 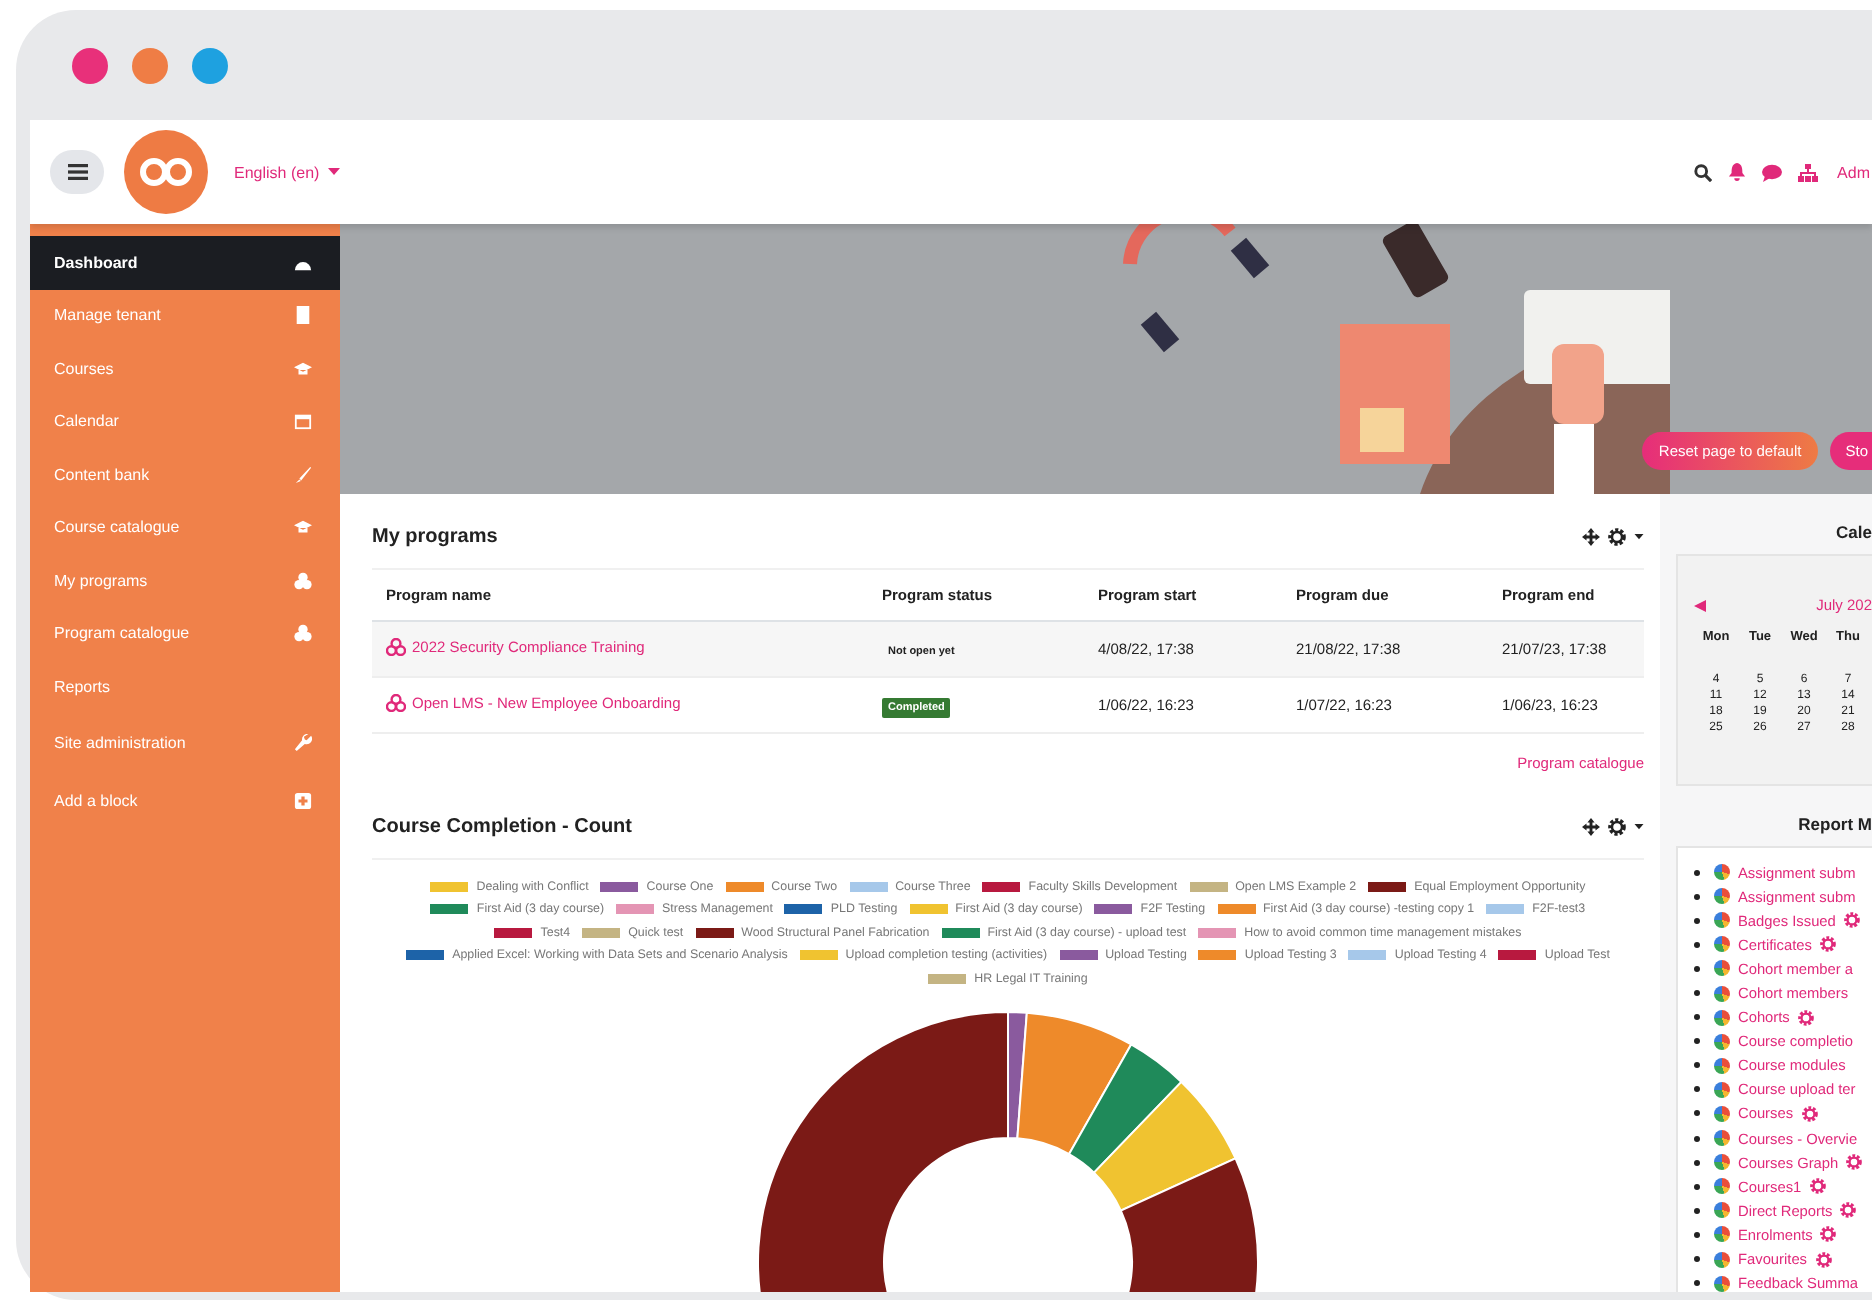 What do you see at coordinates (303, 315) in the screenshot?
I see `building-icon` at bounding box center [303, 315].